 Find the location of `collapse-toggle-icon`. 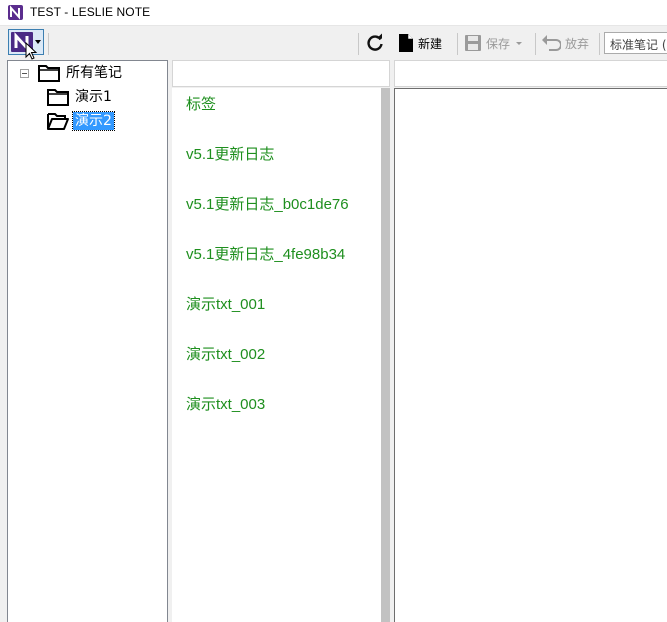

collapse-toggle-icon is located at coordinates (24, 73).